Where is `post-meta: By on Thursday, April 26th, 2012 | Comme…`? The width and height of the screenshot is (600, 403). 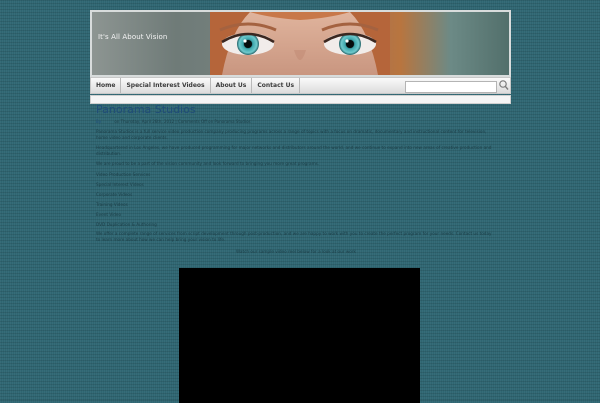
post-meta: By on Thursday, April 26th, 2012 | Comme… is located at coordinates (296, 122).